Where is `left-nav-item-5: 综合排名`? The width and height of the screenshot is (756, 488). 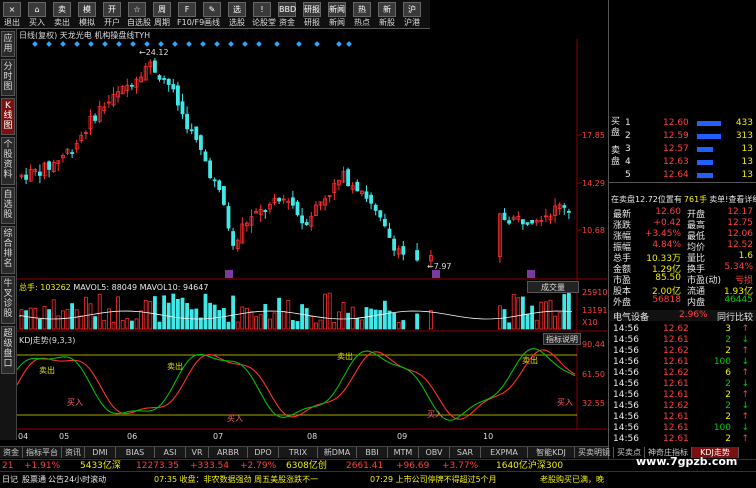 left-nav-item-5: 综合排名 is located at coordinates (8, 250).